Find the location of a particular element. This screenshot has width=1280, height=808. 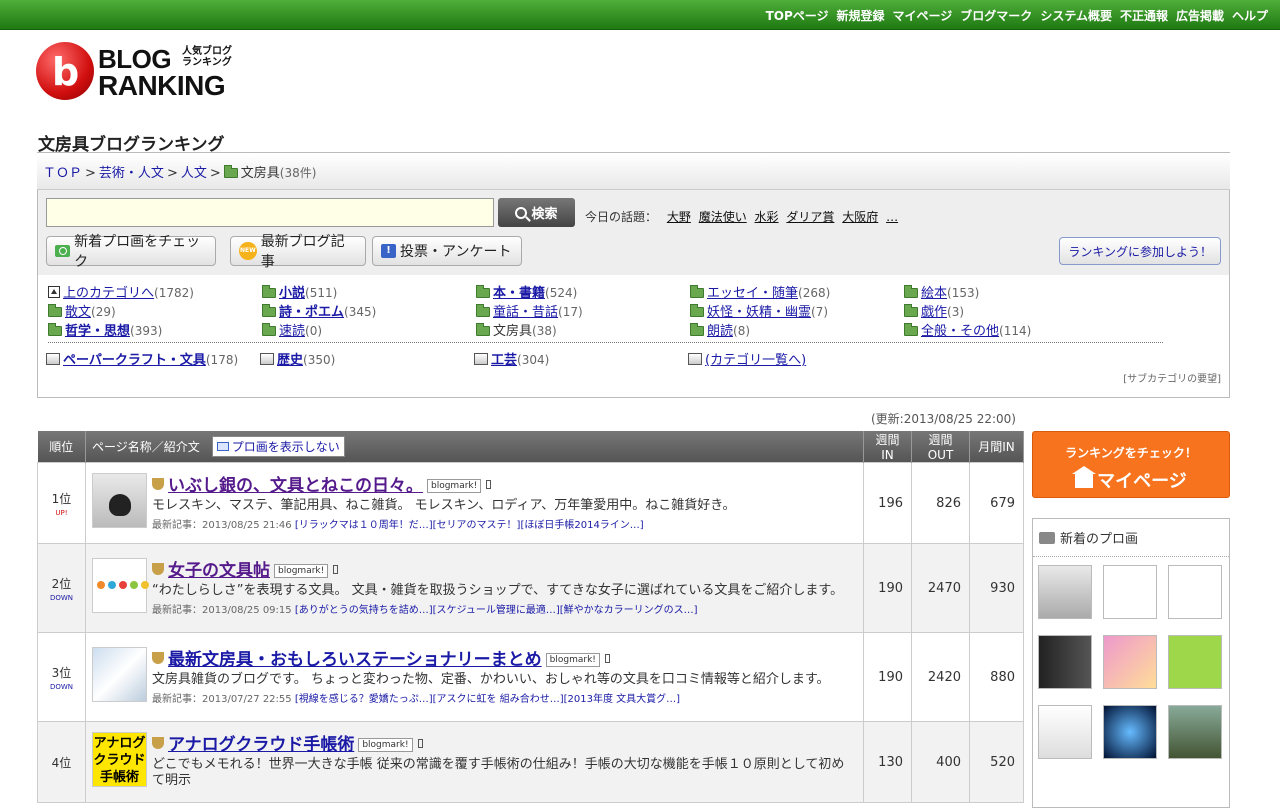

category-item: 速読(0) is located at coordinates (292, 329).